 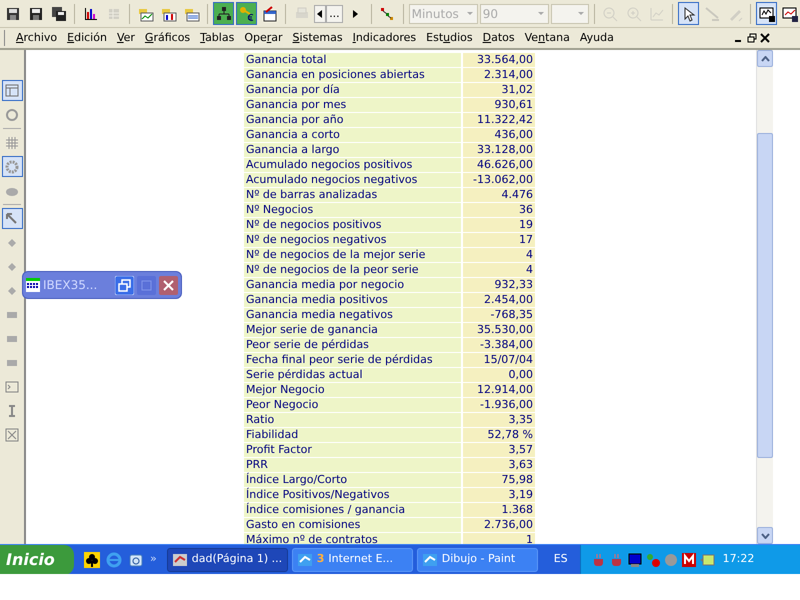 What do you see at coordinates (499, 285) in the screenshot?
I see `table-cell: 932,33` at bounding box center [499, 285].